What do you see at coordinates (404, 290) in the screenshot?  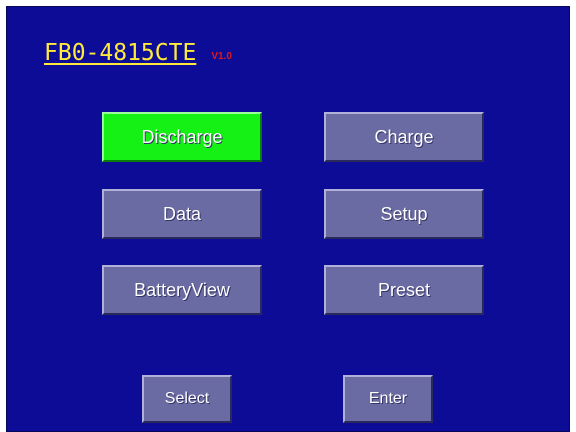 I see `preset-button: Preset` at bounding box center [404, 290].